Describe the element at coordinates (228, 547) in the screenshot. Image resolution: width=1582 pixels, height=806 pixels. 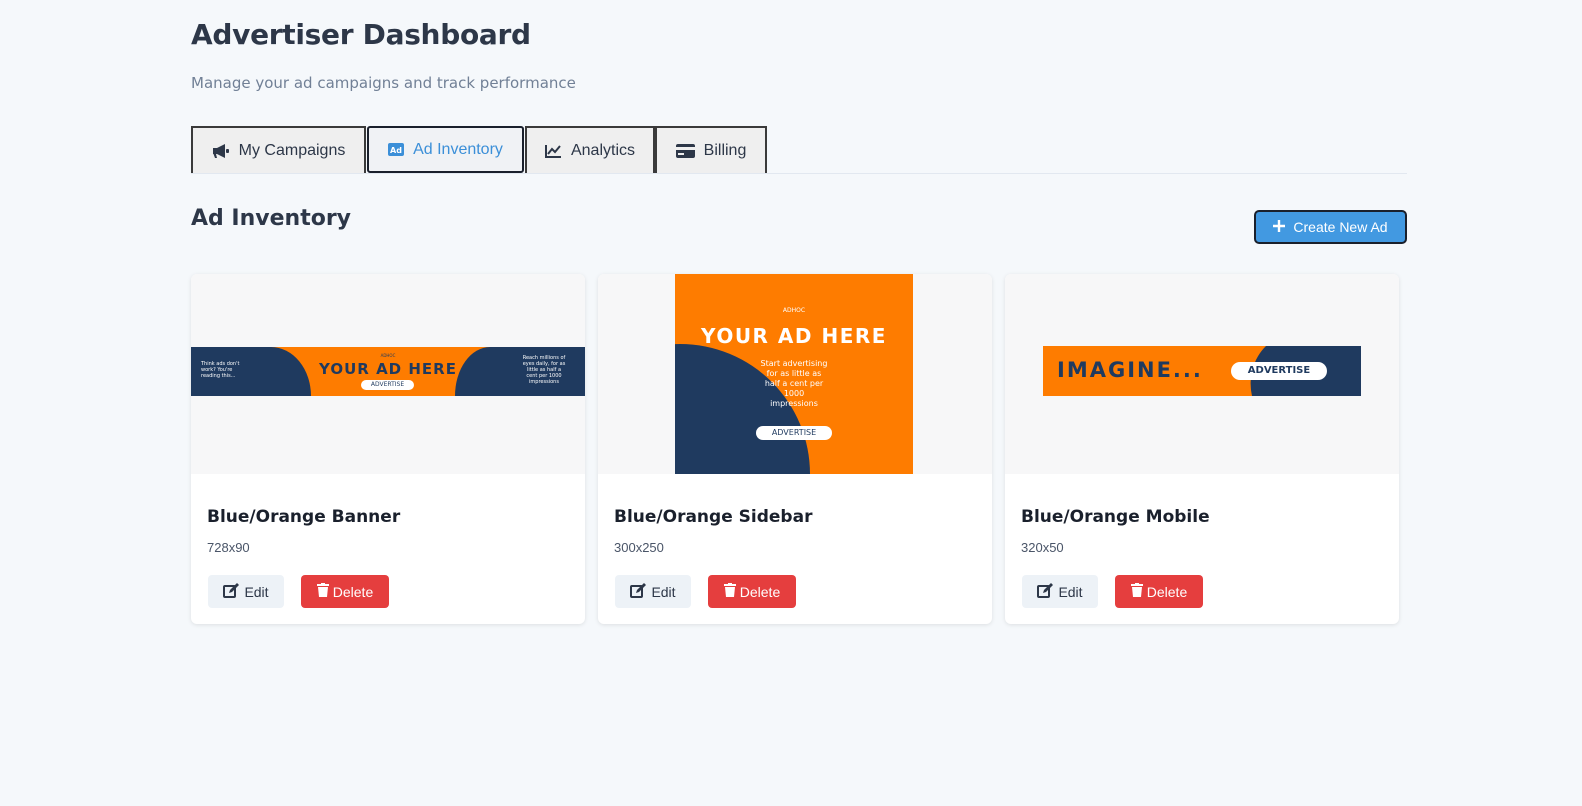
I see `ad-size: 728x90` at that location.